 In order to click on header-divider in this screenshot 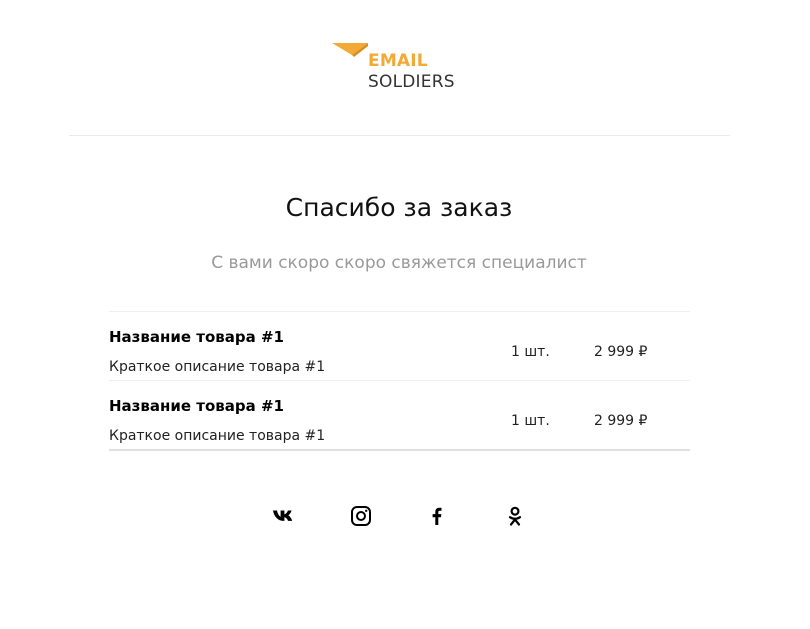, I will do `click(399, 135)`.